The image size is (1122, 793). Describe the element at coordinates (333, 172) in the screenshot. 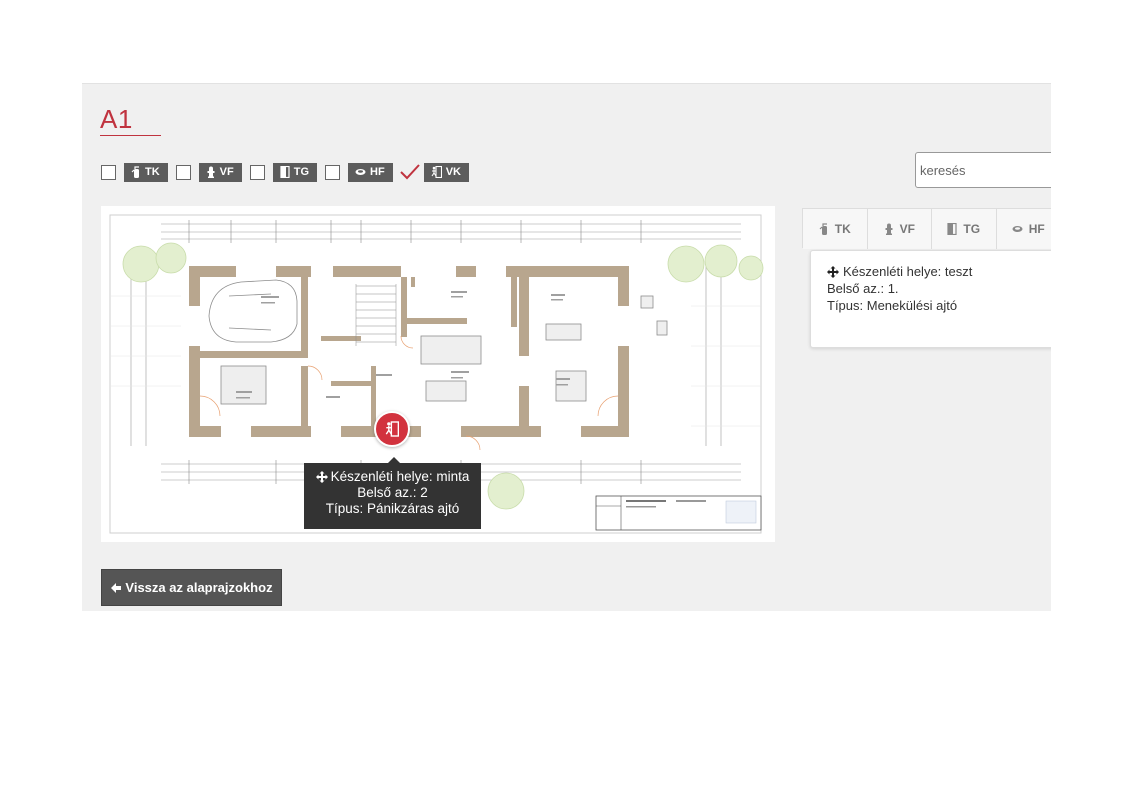

I see `filter-hf-checkbox` at that location.